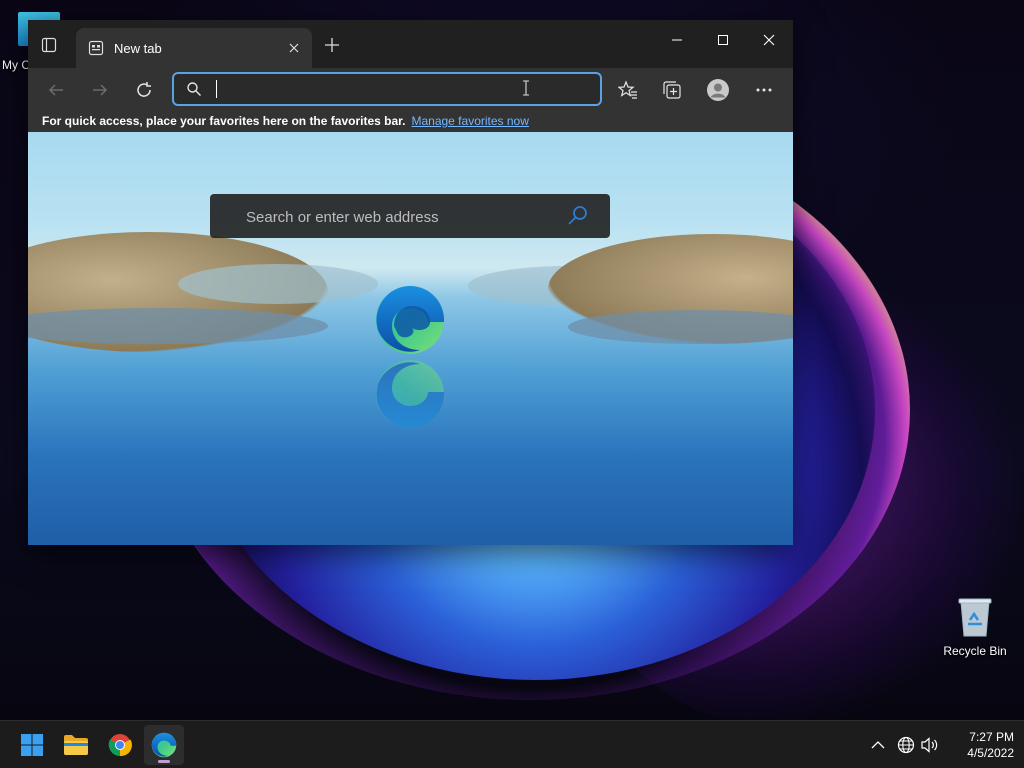 The height and width of the screenshot is (768, 1024). What do you see at coordinates (396, 217) in the screenshot?
I see `web-search-input` at bounding box center [396, 217].